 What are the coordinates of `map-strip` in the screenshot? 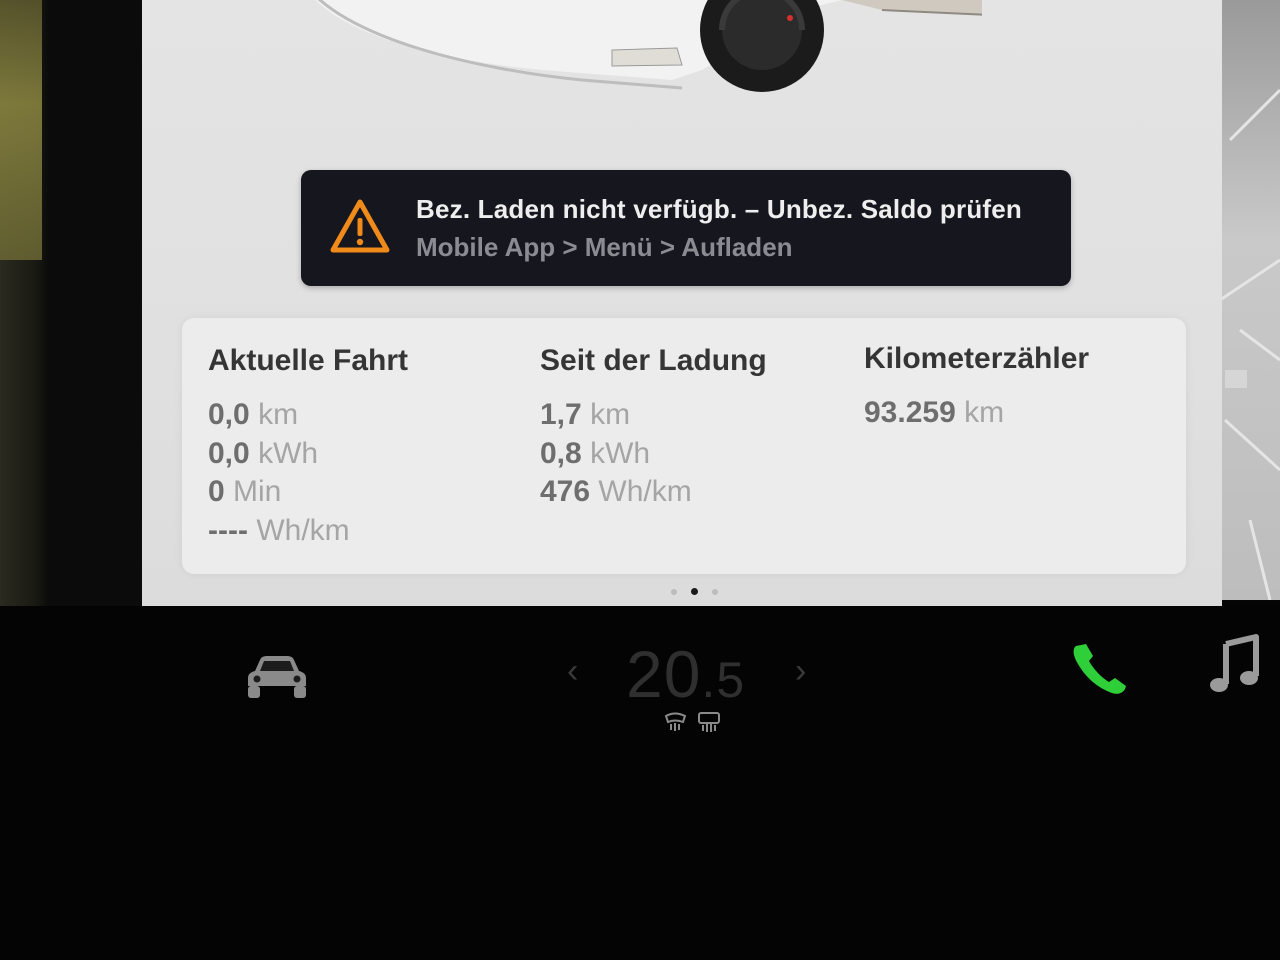 It's located at (1250, 300).